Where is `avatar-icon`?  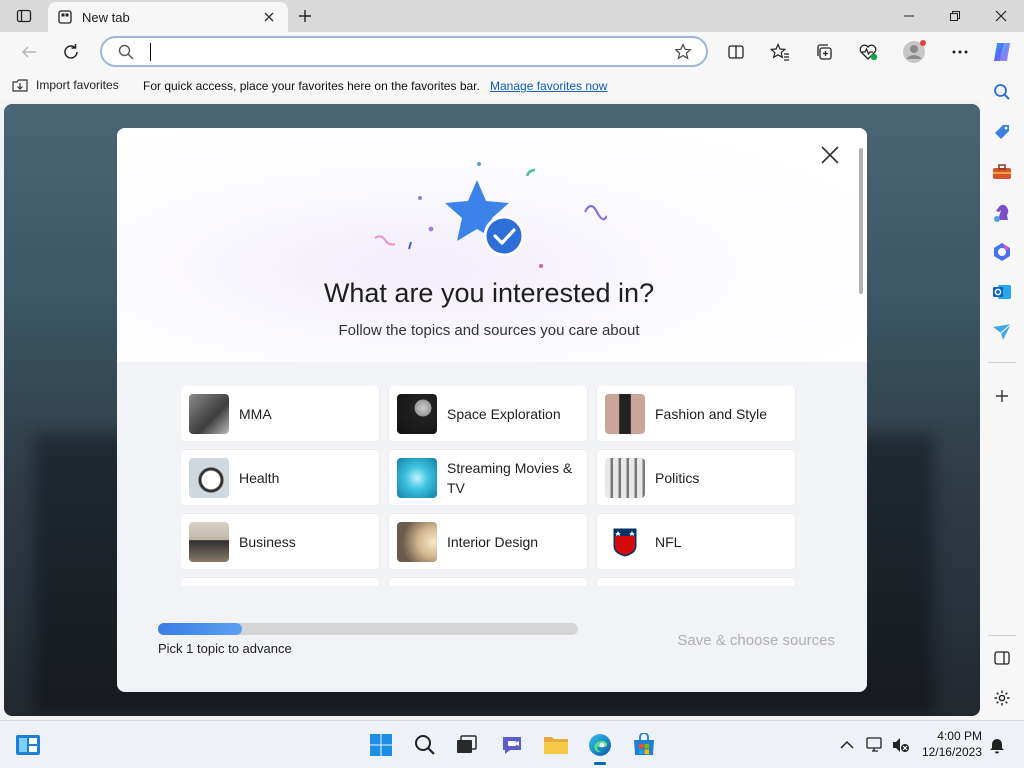
avatar-icon is located at coordinates (914, 51).